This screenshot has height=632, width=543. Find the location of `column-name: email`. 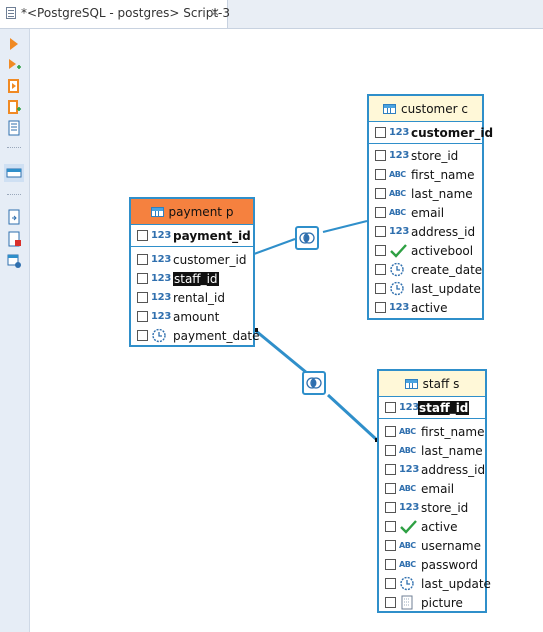

column-name: email is located at coordinates (428, 212).